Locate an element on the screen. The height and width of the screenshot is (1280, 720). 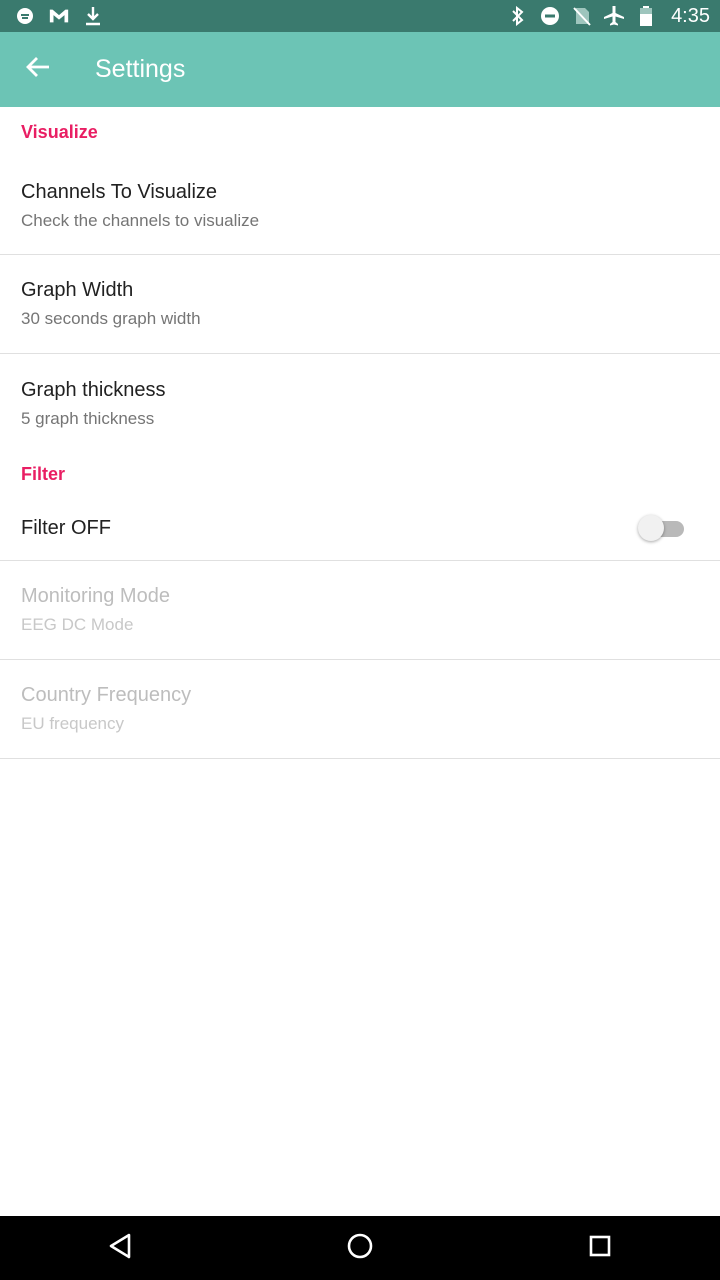
square-recents-icon is located at coordinates (600, 1248).